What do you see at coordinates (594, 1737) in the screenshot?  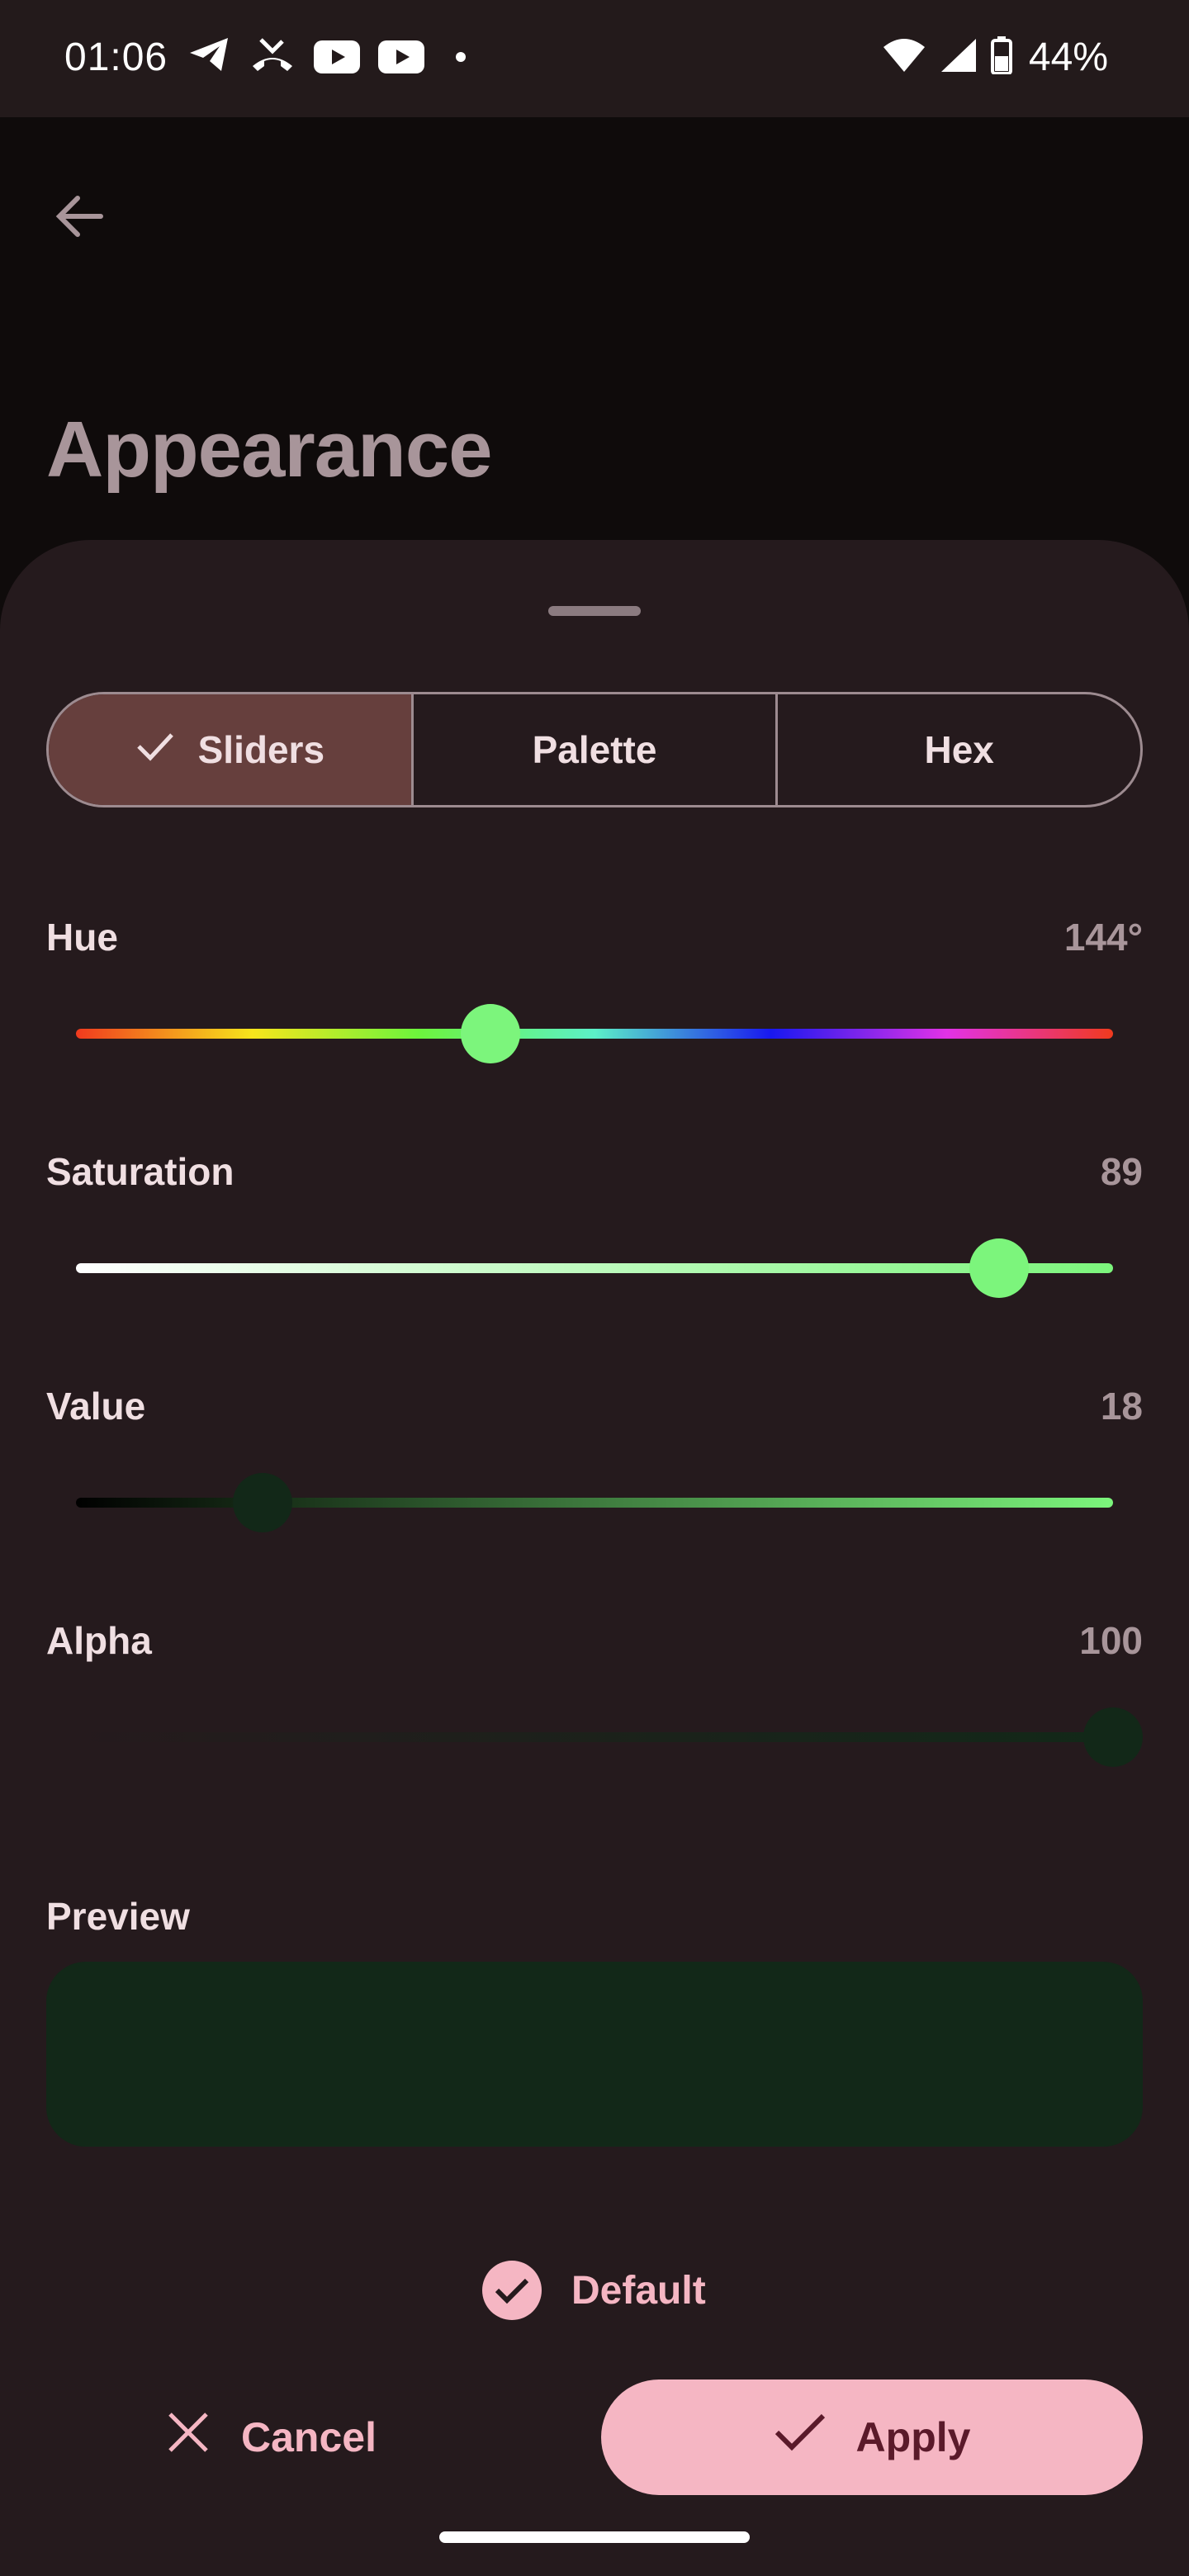 I see `alpha-track` at bounding box center [594, 1737].